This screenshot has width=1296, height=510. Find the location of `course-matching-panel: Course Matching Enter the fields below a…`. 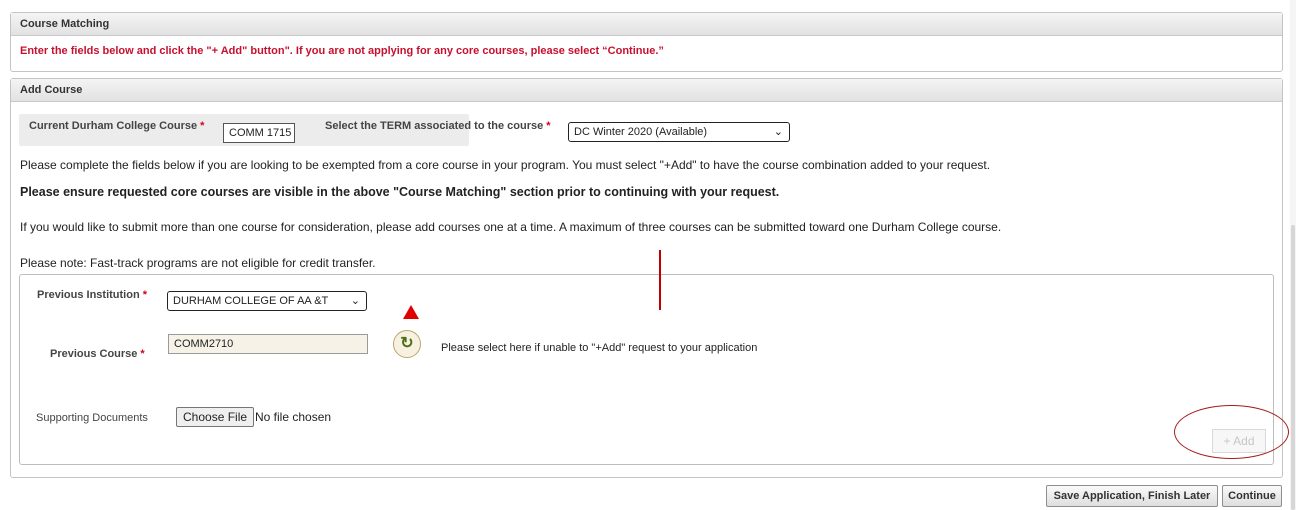

course-matching-panel: Course Matching Enter the fields below a… is located at coordinates (646, 42).